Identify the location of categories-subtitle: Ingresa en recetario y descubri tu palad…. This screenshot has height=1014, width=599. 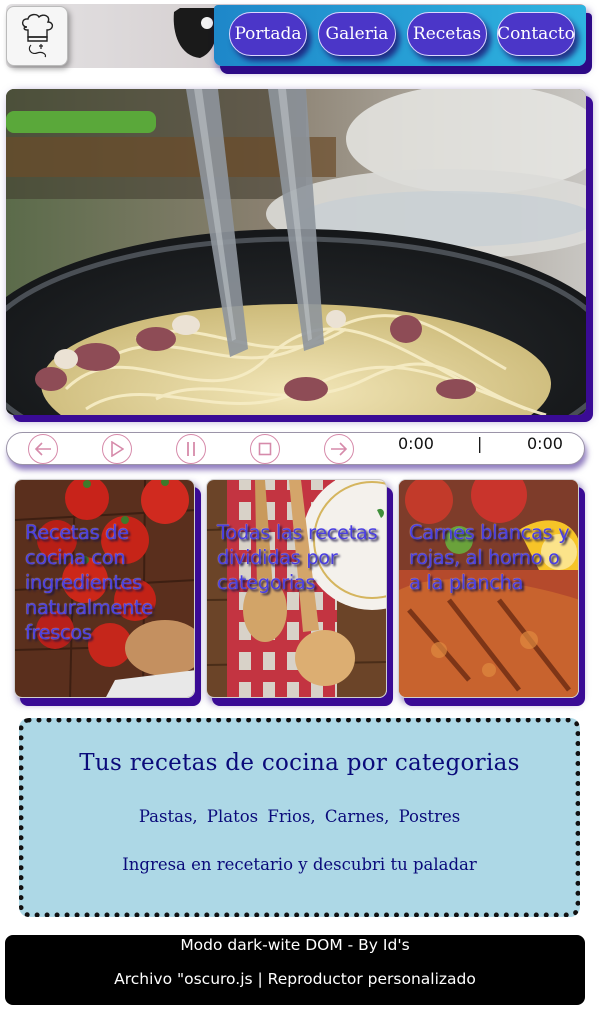
(299, 864).